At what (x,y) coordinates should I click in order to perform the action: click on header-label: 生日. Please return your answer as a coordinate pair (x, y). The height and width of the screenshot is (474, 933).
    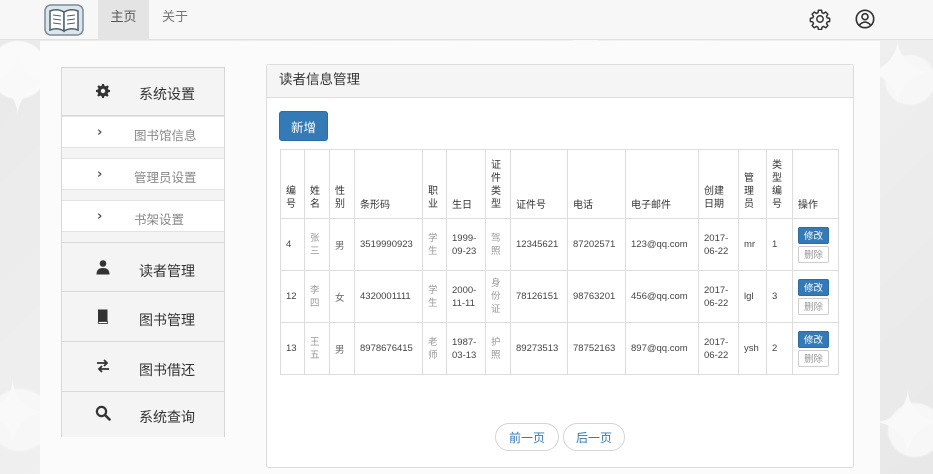
    Looking at the image, I should click on (462, 205).